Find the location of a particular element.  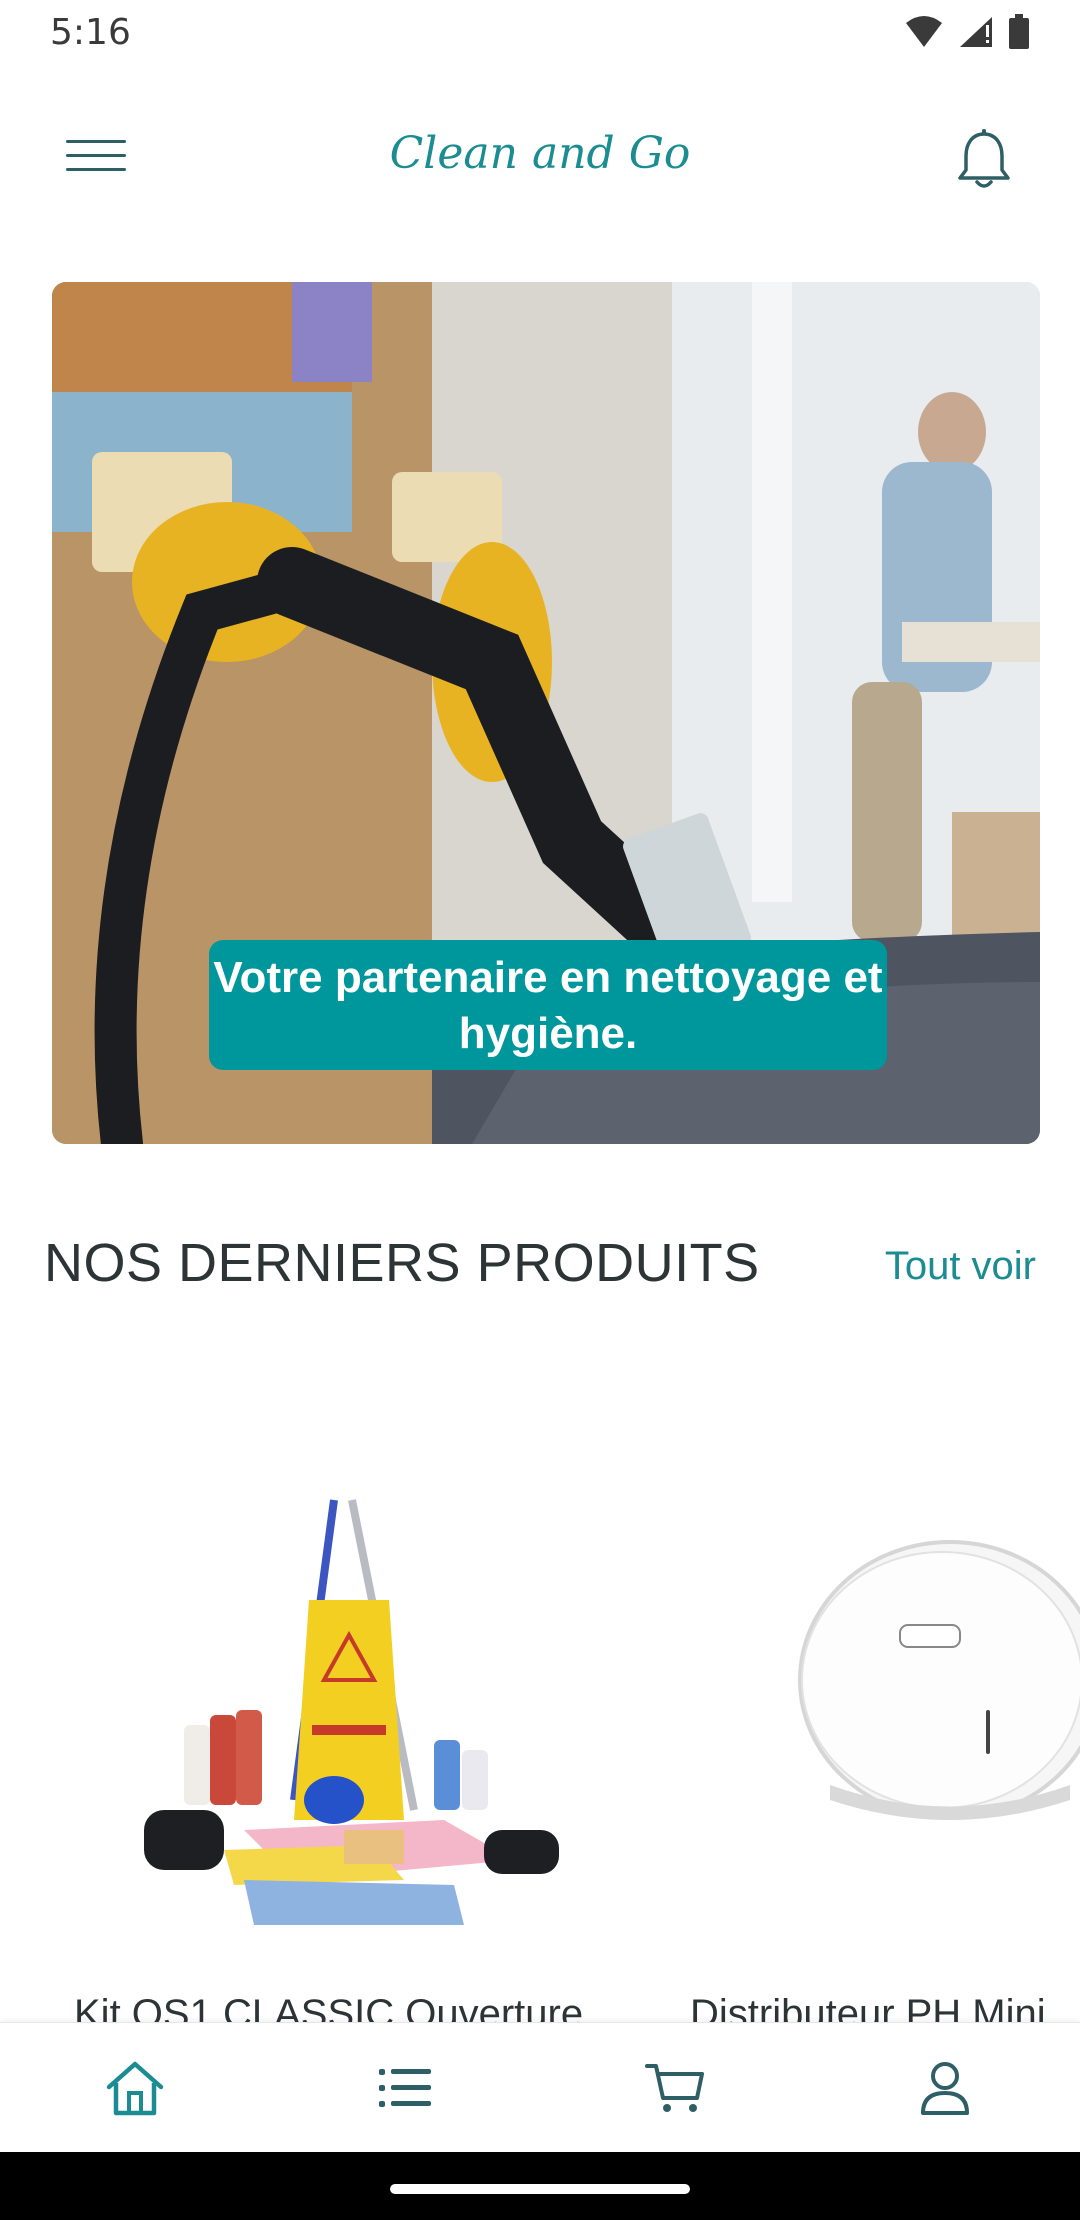

system-gesture-bar is located at coordinates (540, 2186).